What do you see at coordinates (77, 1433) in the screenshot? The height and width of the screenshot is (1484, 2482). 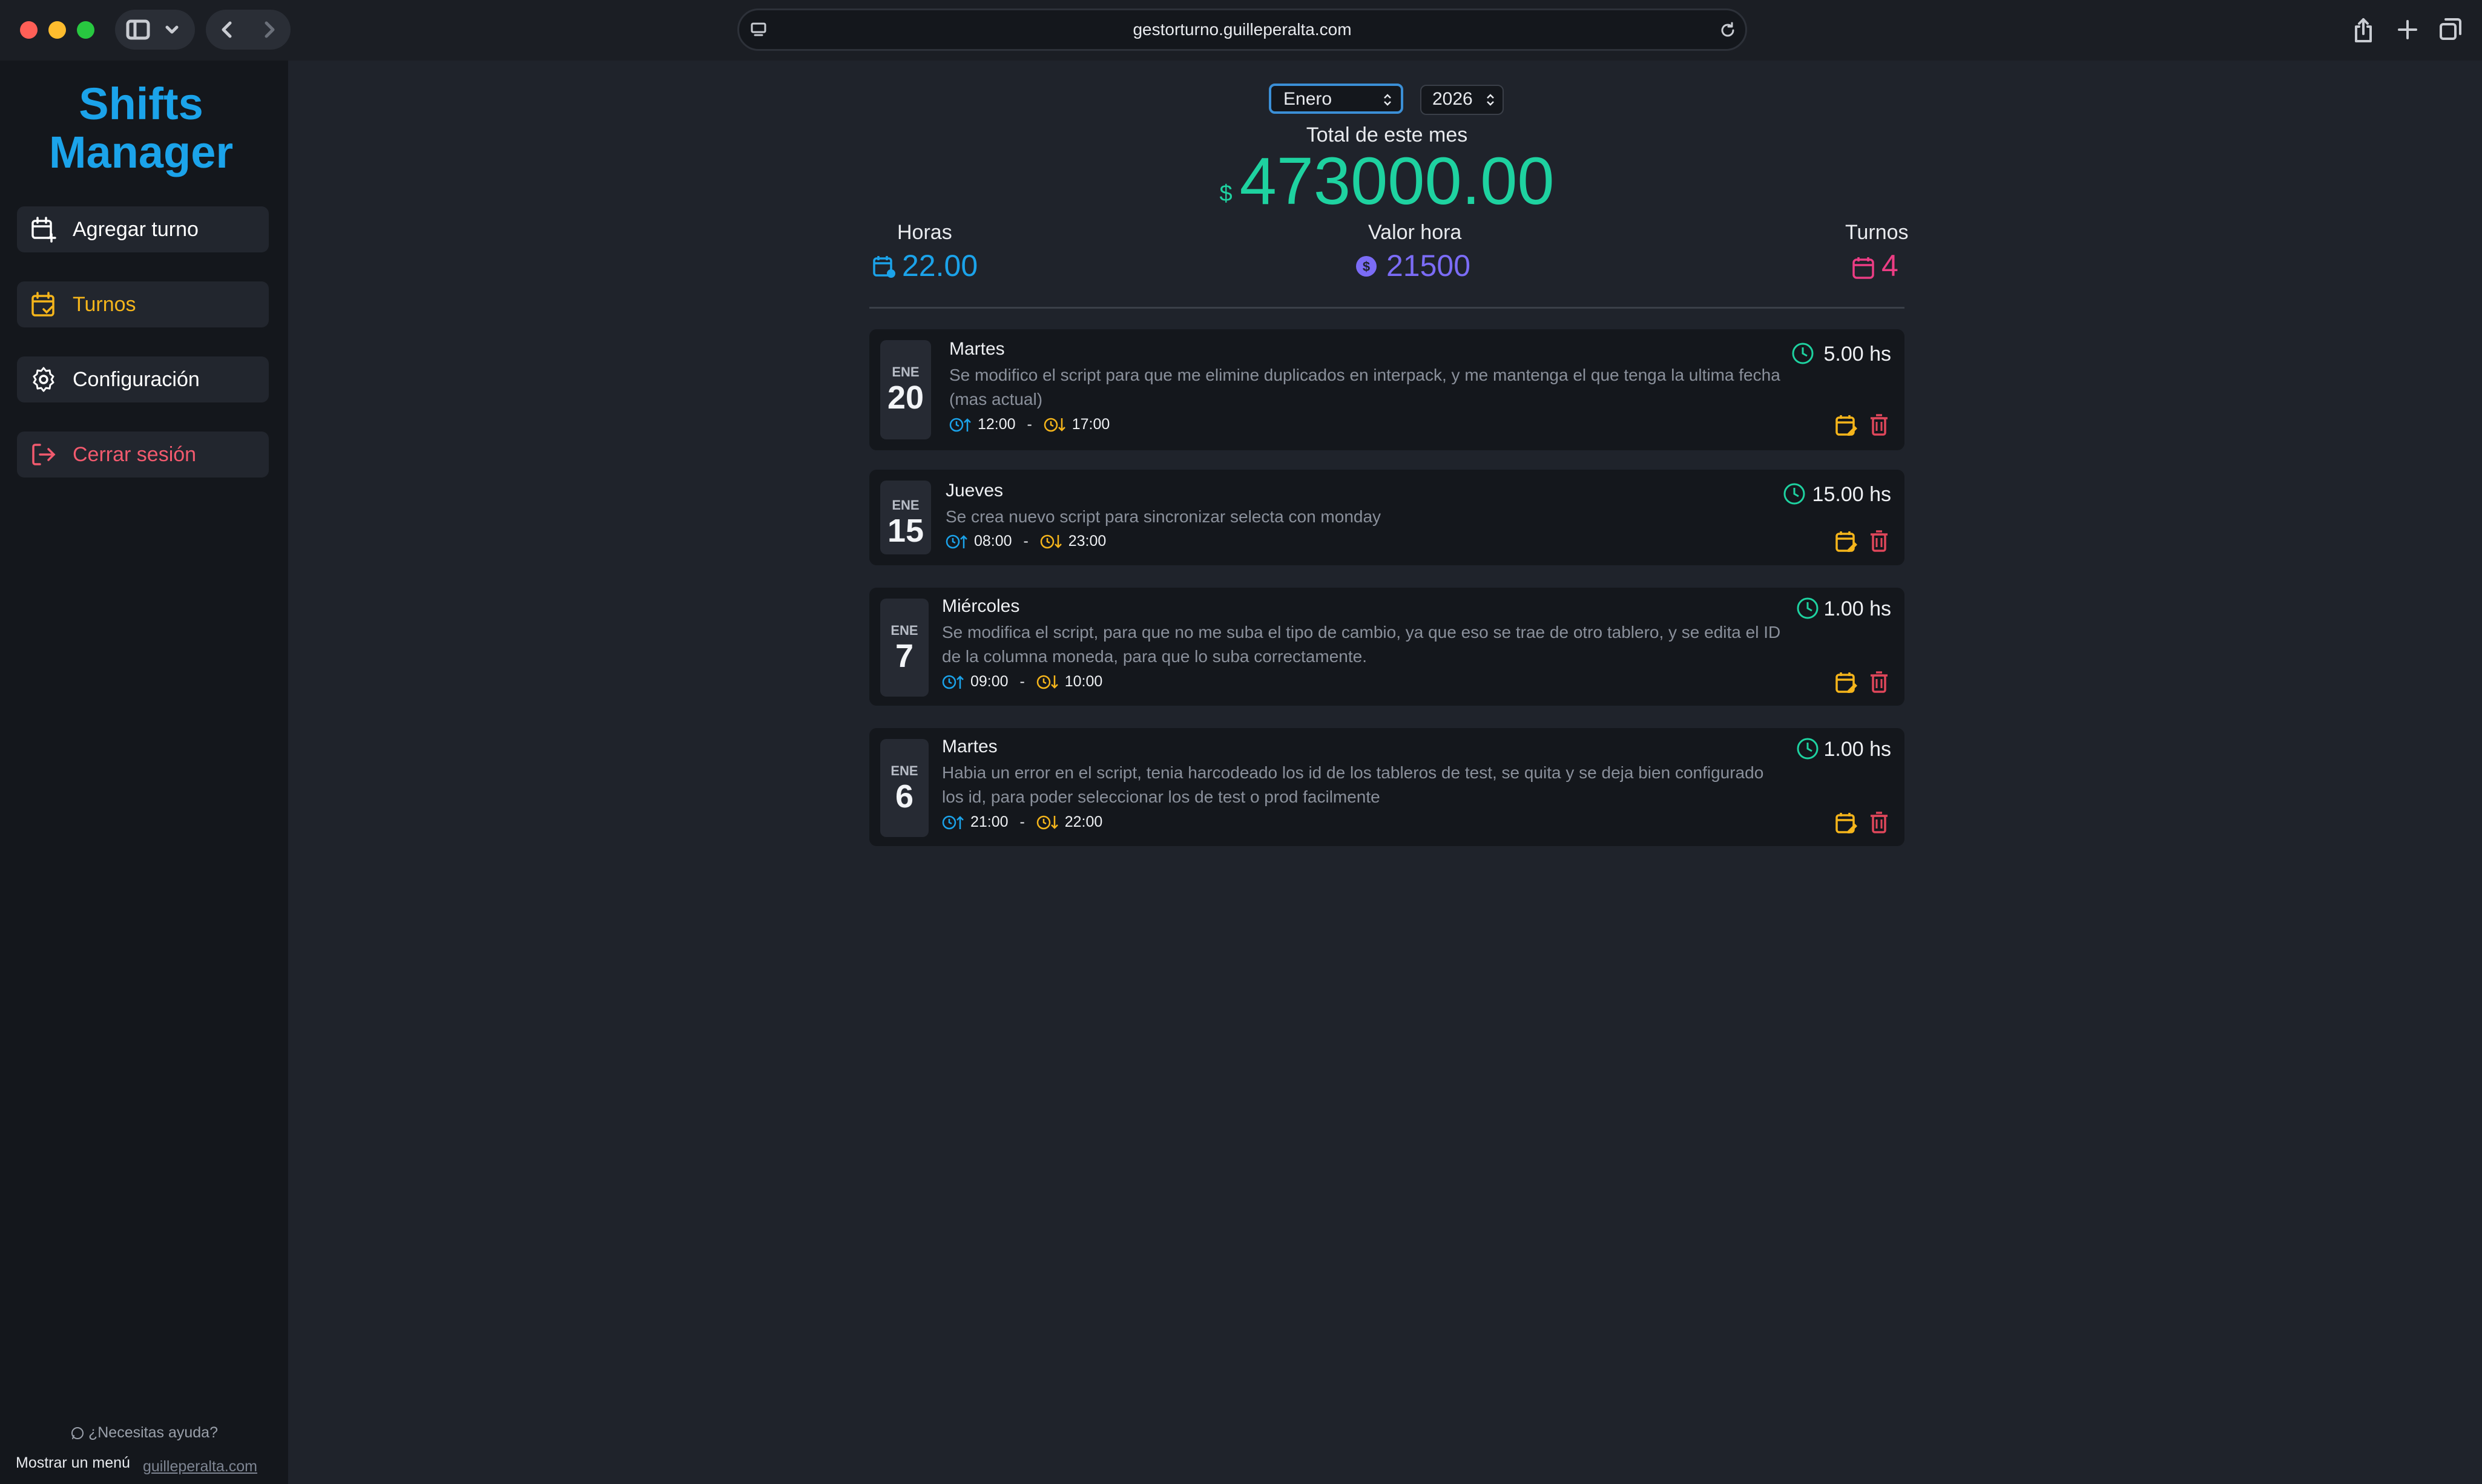 I see `whatsapp-icon` at bounding box center [77, 1433].